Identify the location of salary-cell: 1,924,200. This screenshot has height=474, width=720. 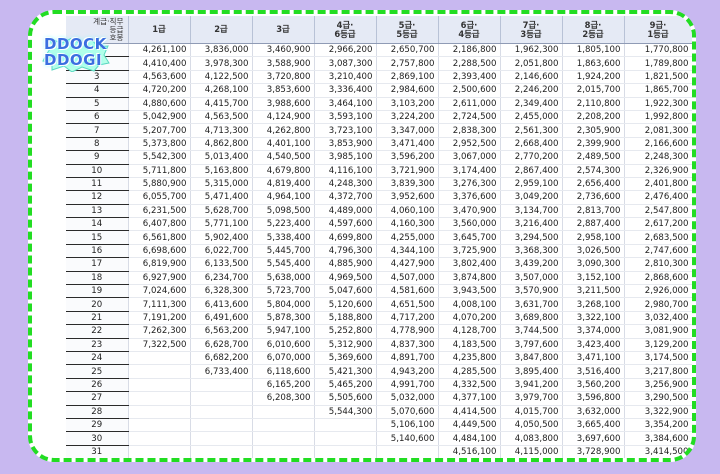
(593, 77).